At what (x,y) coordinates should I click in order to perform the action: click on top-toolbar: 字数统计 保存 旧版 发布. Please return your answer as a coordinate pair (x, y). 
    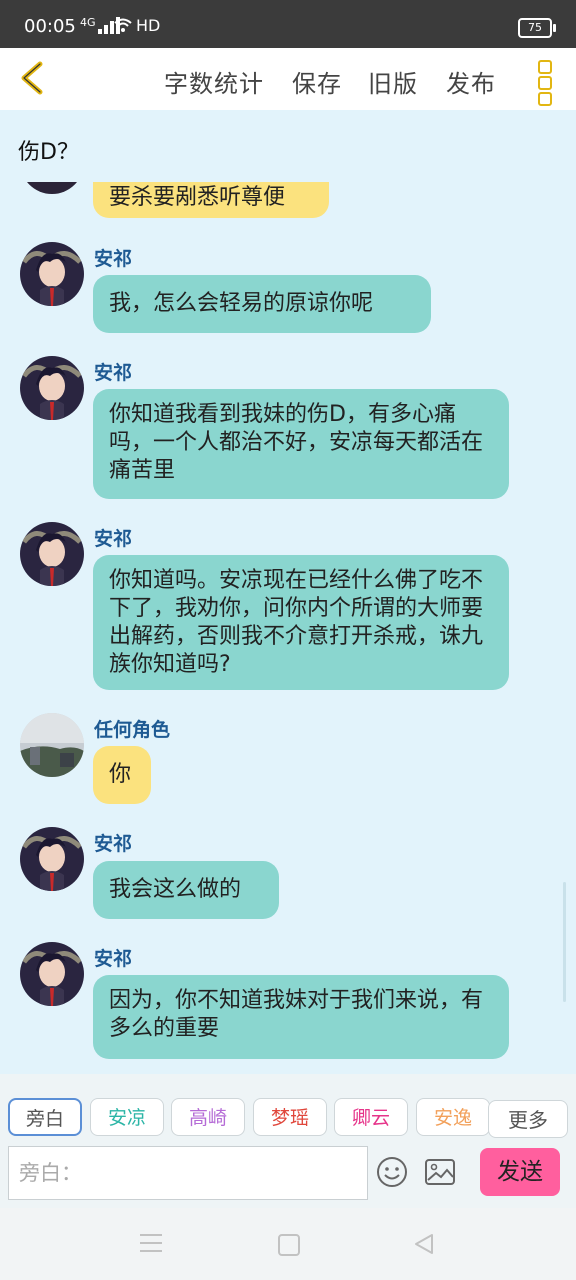
    Looking at the image, I should click on (288, 79).